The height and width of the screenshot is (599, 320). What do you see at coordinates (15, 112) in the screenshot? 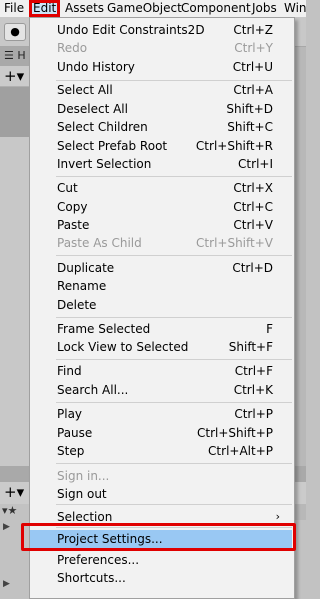
I see `hierarchy-selection-block` at bounding box center [15, 112].